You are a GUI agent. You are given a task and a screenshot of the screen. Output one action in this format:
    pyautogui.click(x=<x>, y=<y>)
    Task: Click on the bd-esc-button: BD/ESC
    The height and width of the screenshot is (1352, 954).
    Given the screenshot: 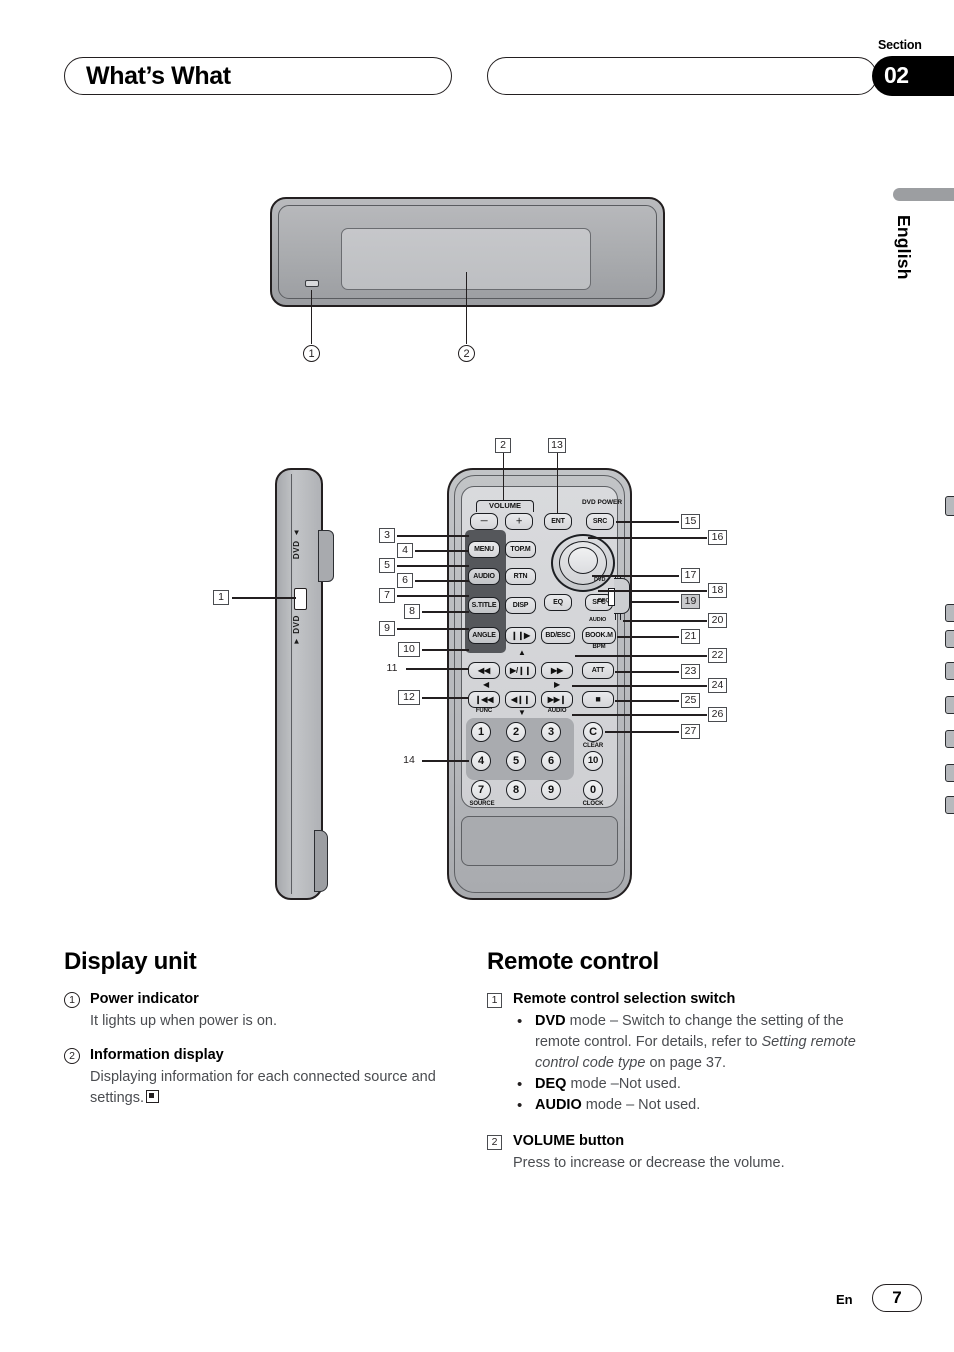 What is the action you would take?
    pyautogui.click(x=558, y=635)
    